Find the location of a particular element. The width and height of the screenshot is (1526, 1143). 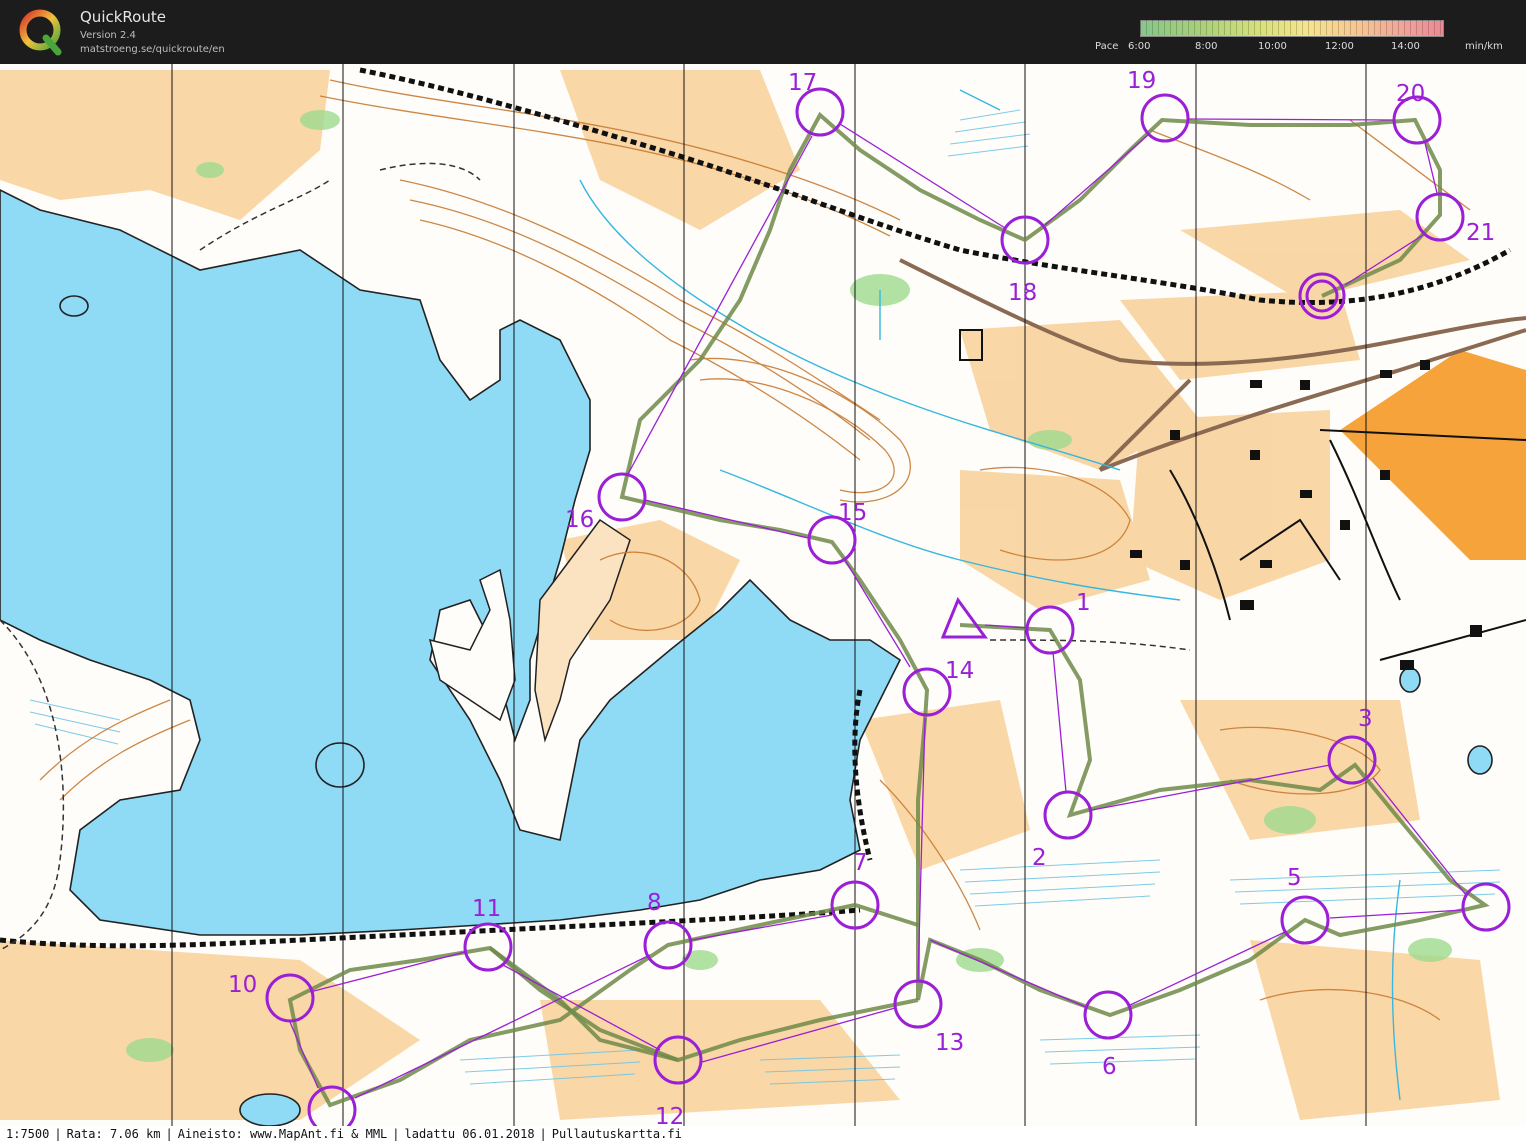

control-number: 11 is located at coordinates (486, 909).